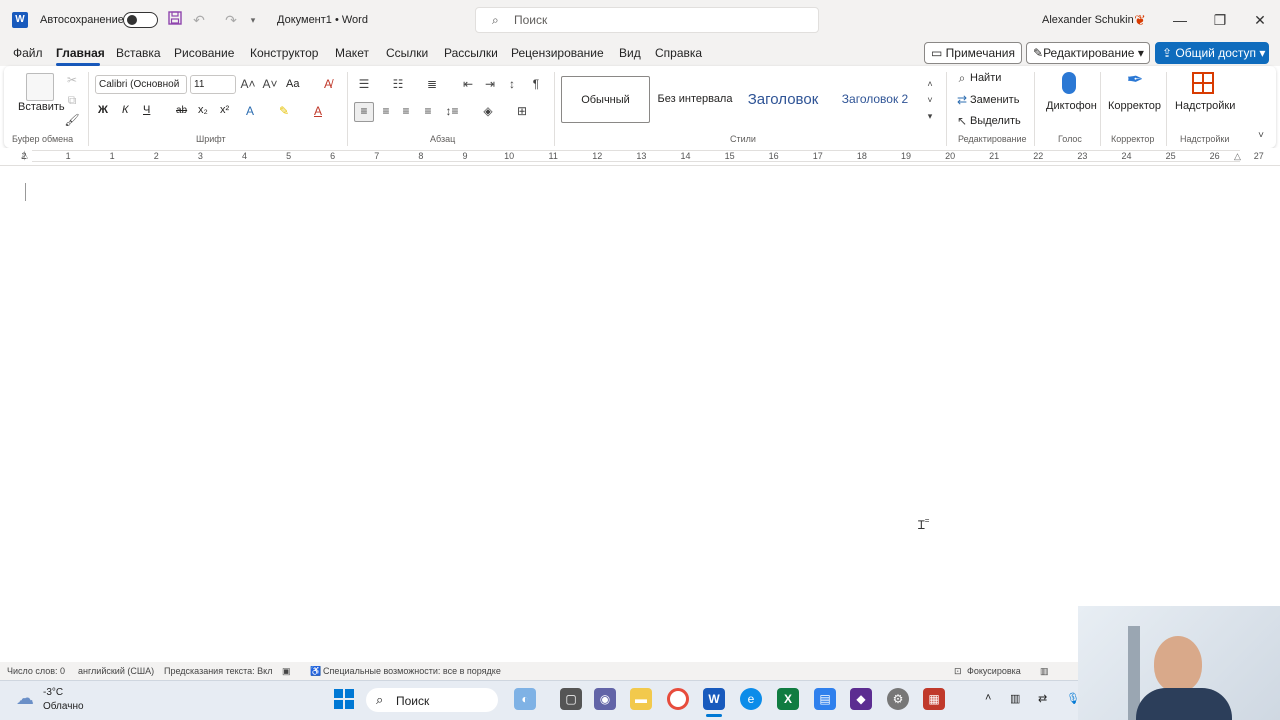 The height and width of the screenshot is (720, 1280). What do you see at coordinates (412, 671) in the screenshot?
I see `accessibility-status: Специальные возможности: все в порядке` at bounding box center [412, 671].